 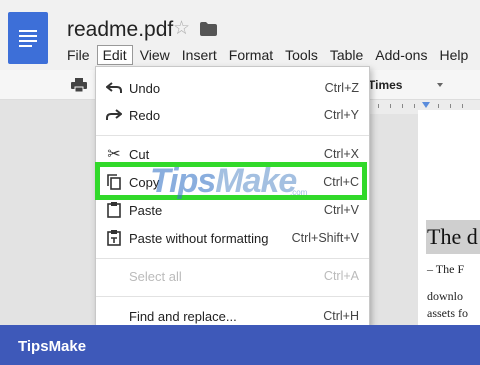 What do you see at coordinates (341, 276) in the screenshot?
I see `menu-item-shortcut: Ctrl+A` at bounding box center [341, 276].